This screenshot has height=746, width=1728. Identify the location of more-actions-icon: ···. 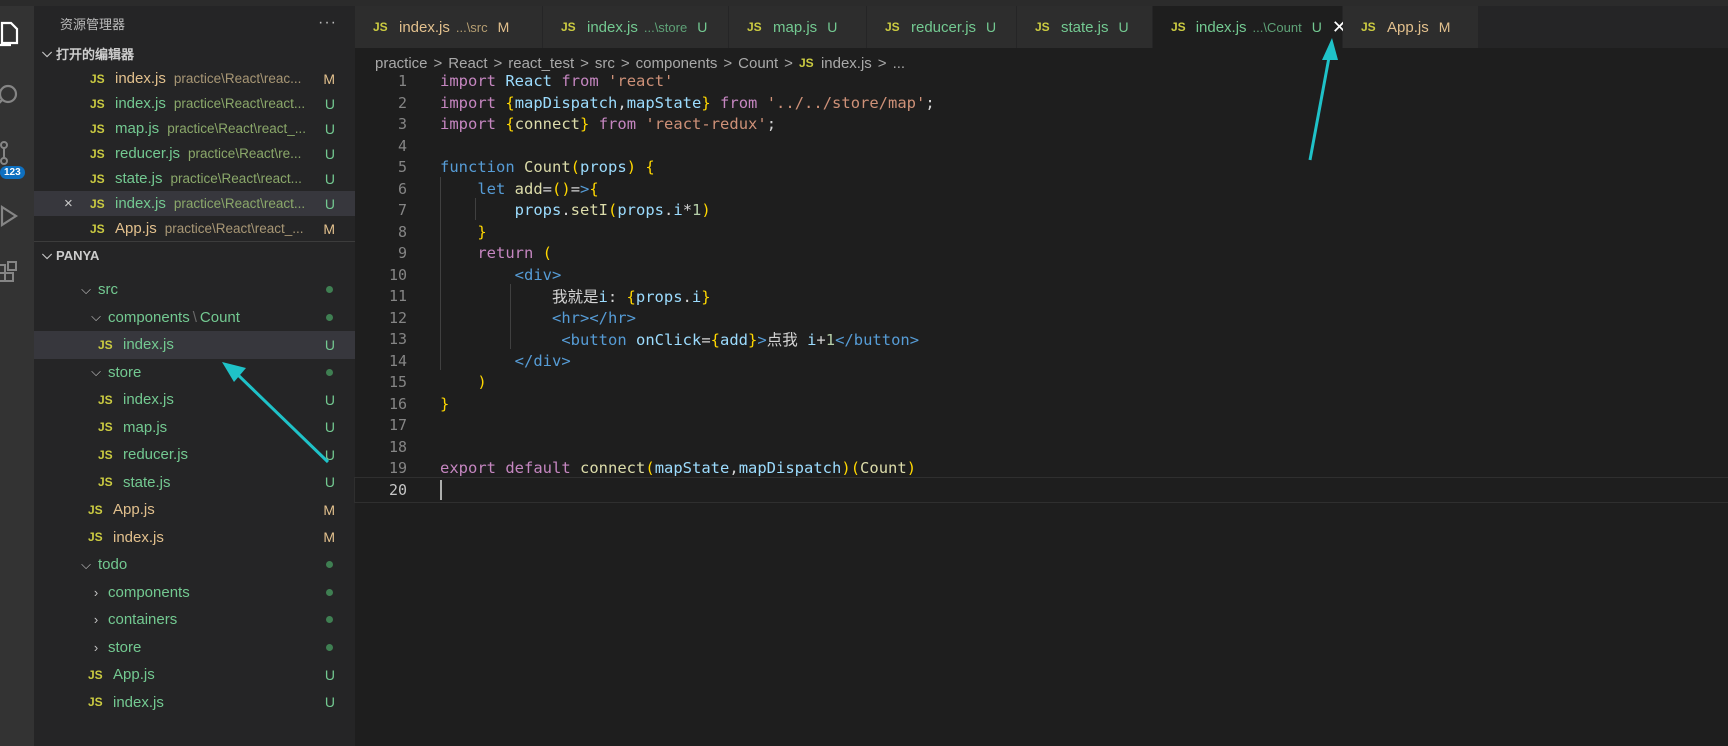
(327, 23).